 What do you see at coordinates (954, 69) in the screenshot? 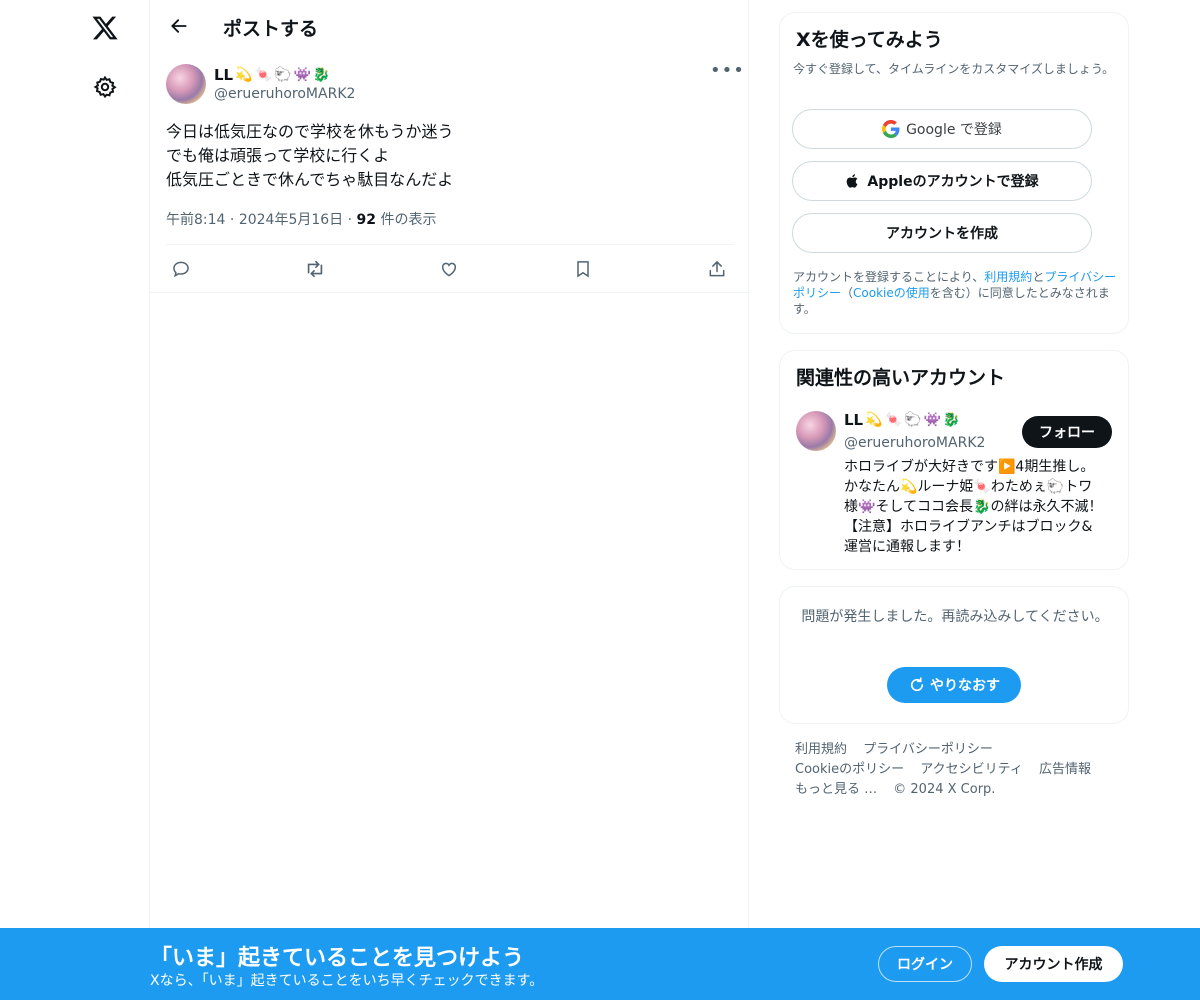
I see `signup-subtitle: 今すぐ登録して、タイムラインをカスタマイズしましょう。` at bounding box center [954, 69].